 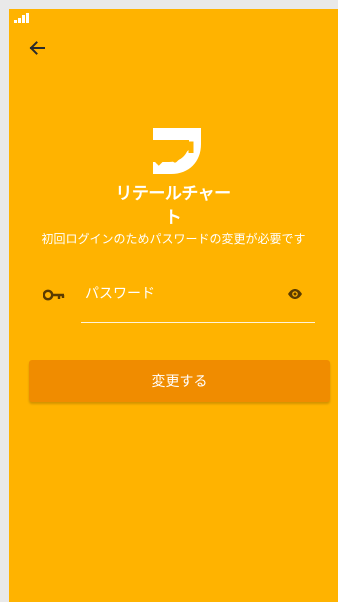 I want to click on arrow-back-icon, so click(x=37, y=48).